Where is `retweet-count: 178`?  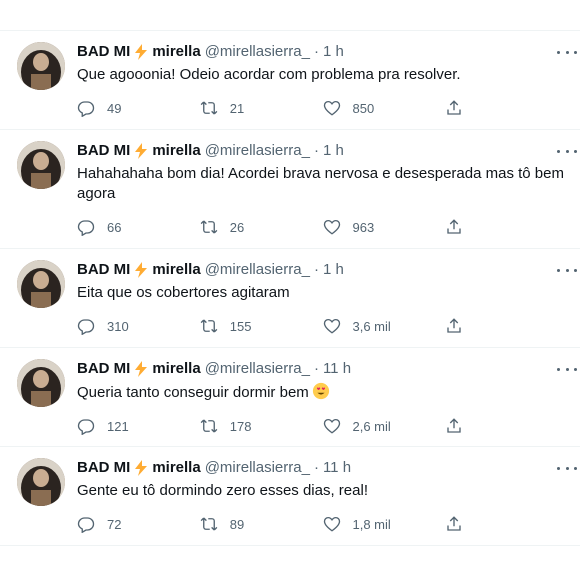
retweet-count: 178 is located at coordinates (240, 426).